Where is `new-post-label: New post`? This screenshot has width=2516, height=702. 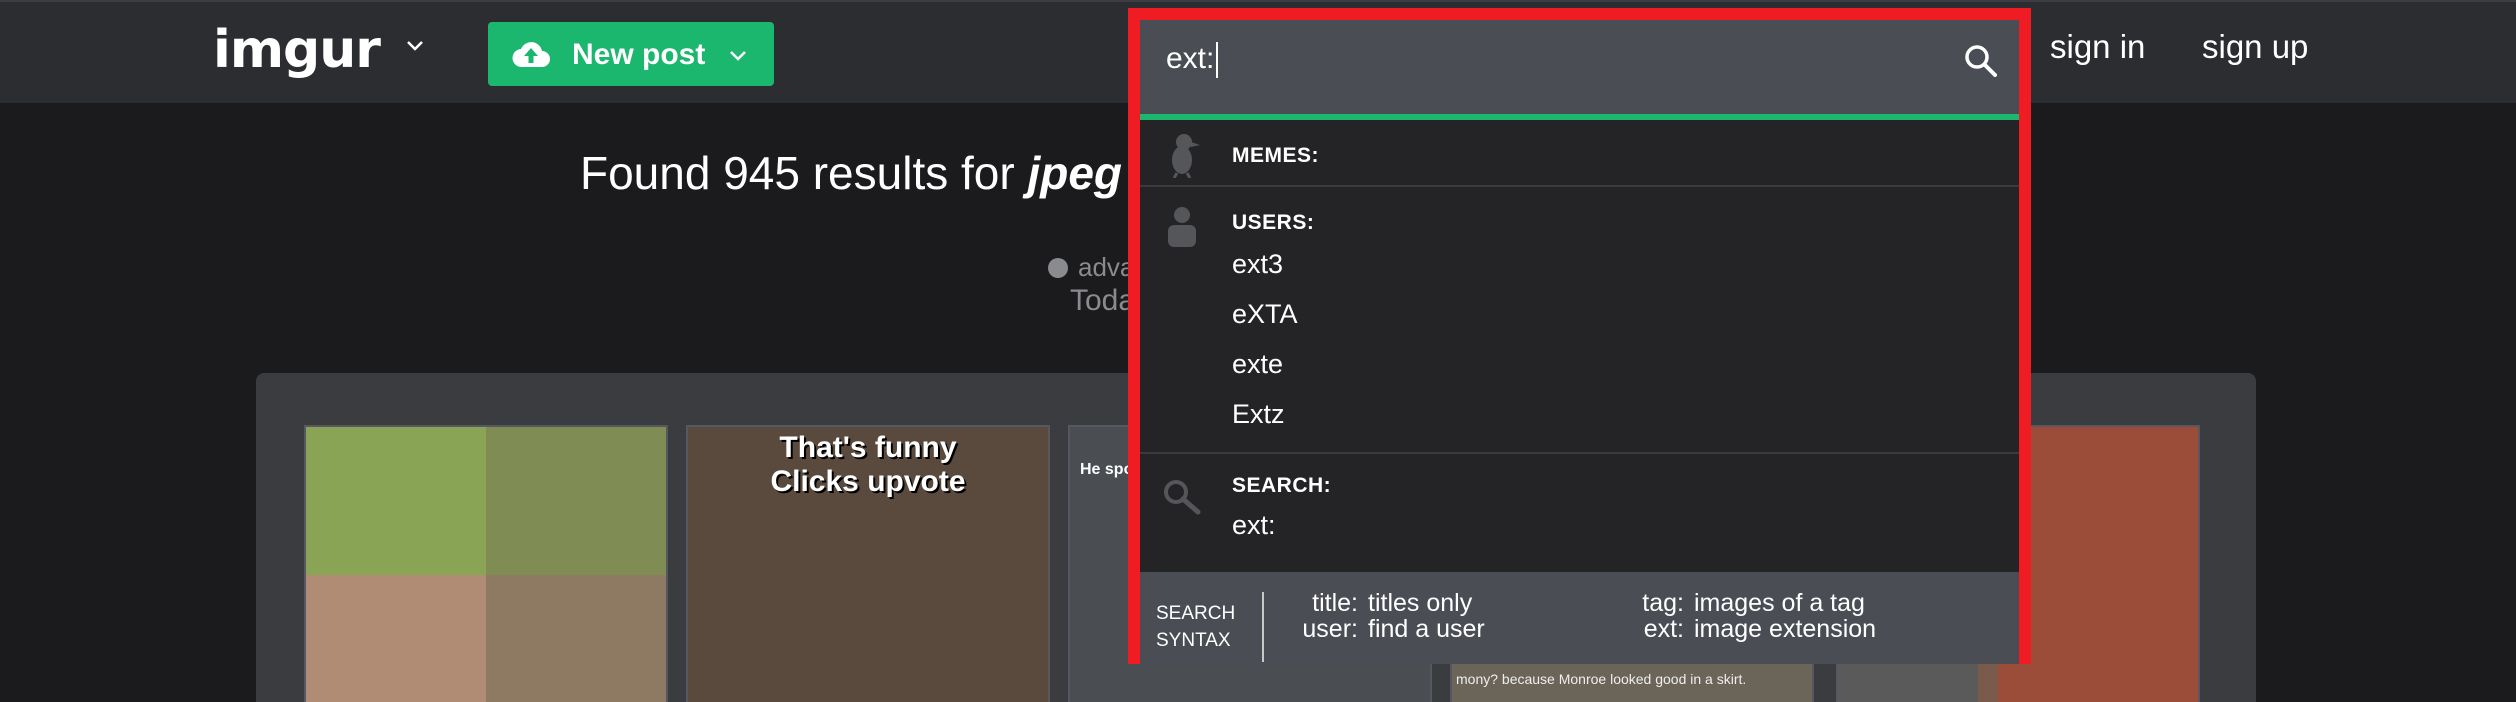 new-post-label: New post is located at coordinates (639, 54).